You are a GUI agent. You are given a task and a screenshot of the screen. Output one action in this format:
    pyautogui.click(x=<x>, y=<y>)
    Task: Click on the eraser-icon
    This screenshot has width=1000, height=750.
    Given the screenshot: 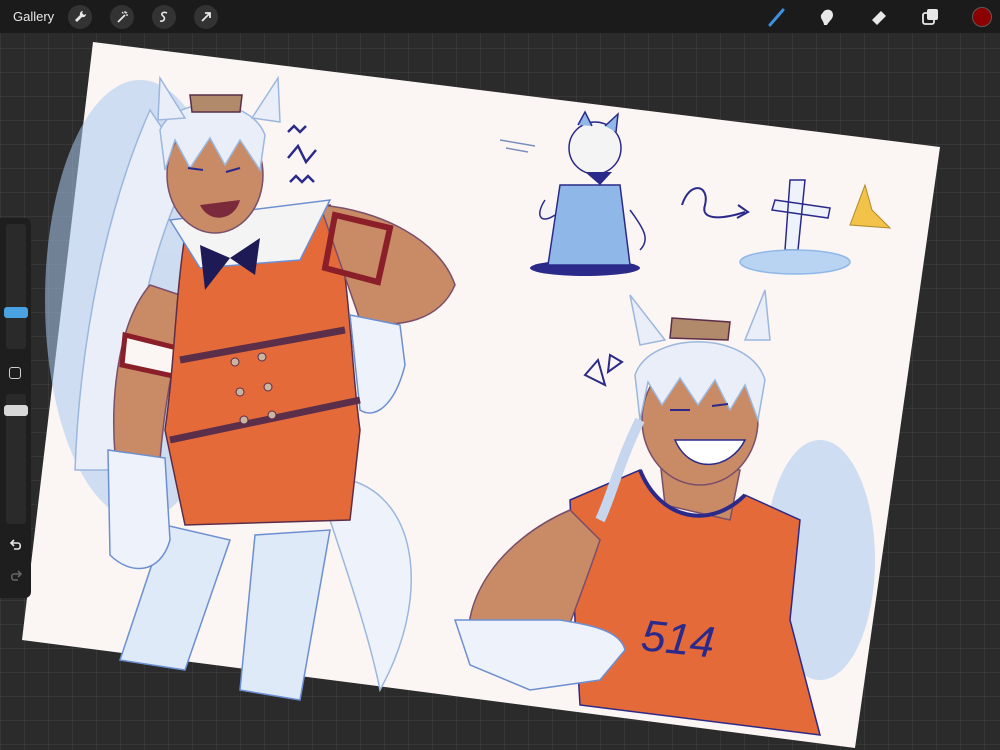 What is the action you would take?
    pyautogui.click(x=879, y=17)
    